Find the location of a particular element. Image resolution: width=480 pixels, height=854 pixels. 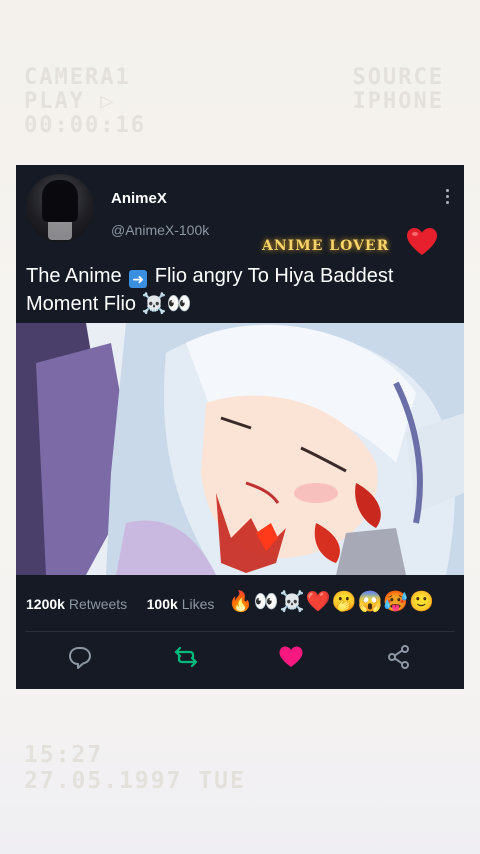

reply-icon is located at coordinates (80, 657).